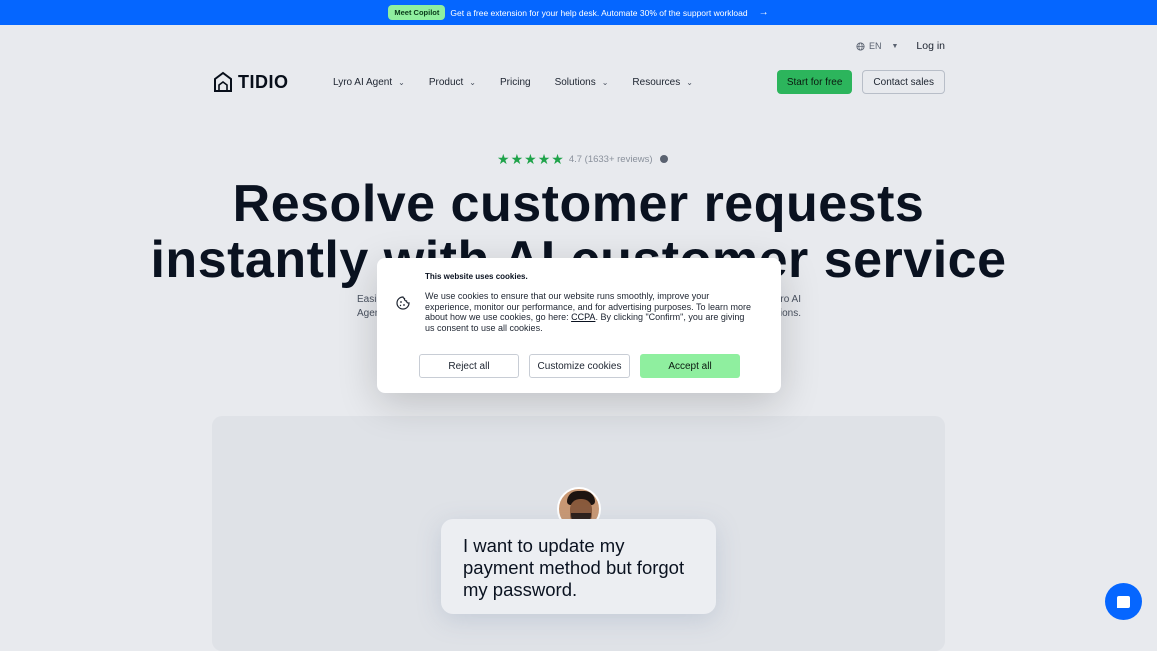  Describe the element at coordinates (790, 299) in the screenshot. I see `subtitle-fragment: ro AI` at that location.